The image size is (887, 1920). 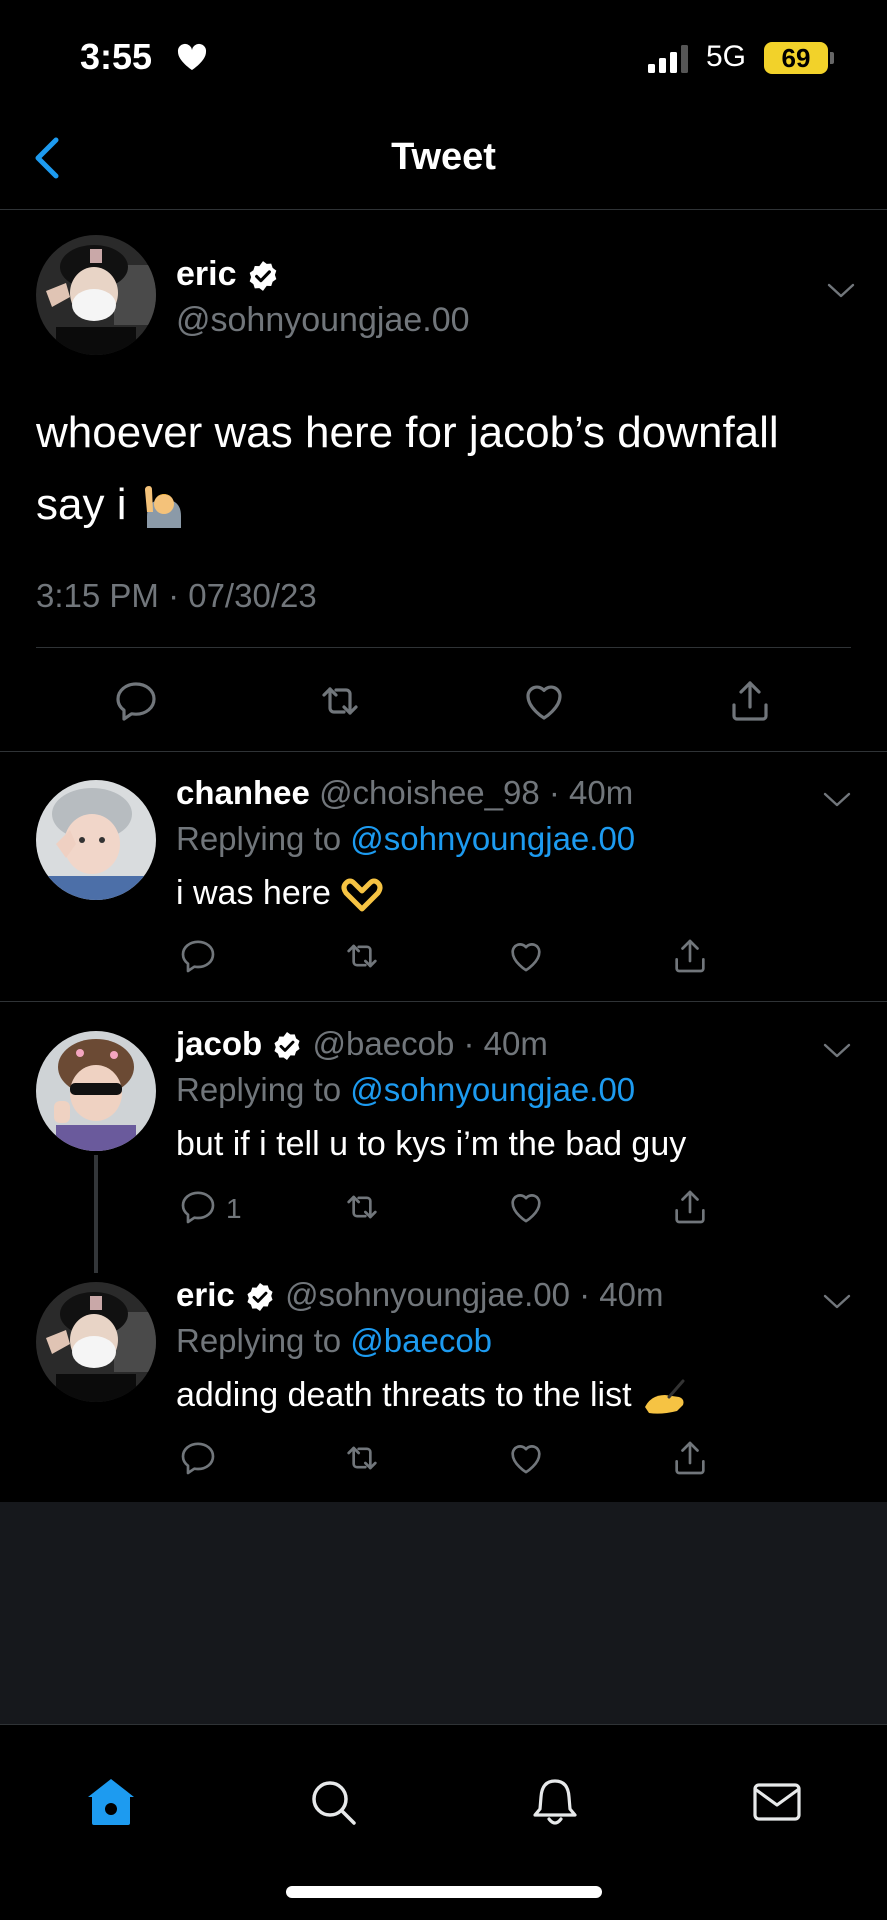 I want to click on heart-icon, so click(x=192, y=56).